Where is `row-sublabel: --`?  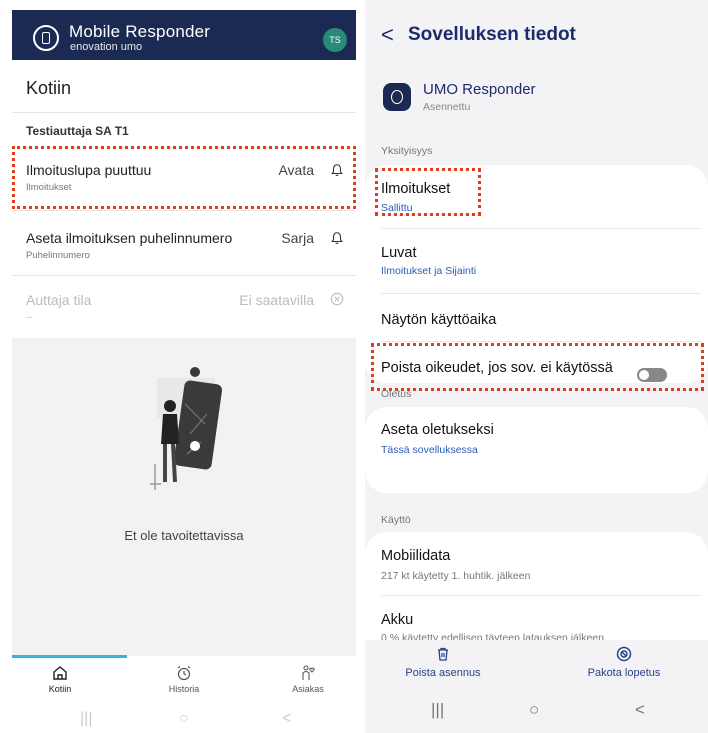
row-sublabel: -- is located at coordinates (29, 317).